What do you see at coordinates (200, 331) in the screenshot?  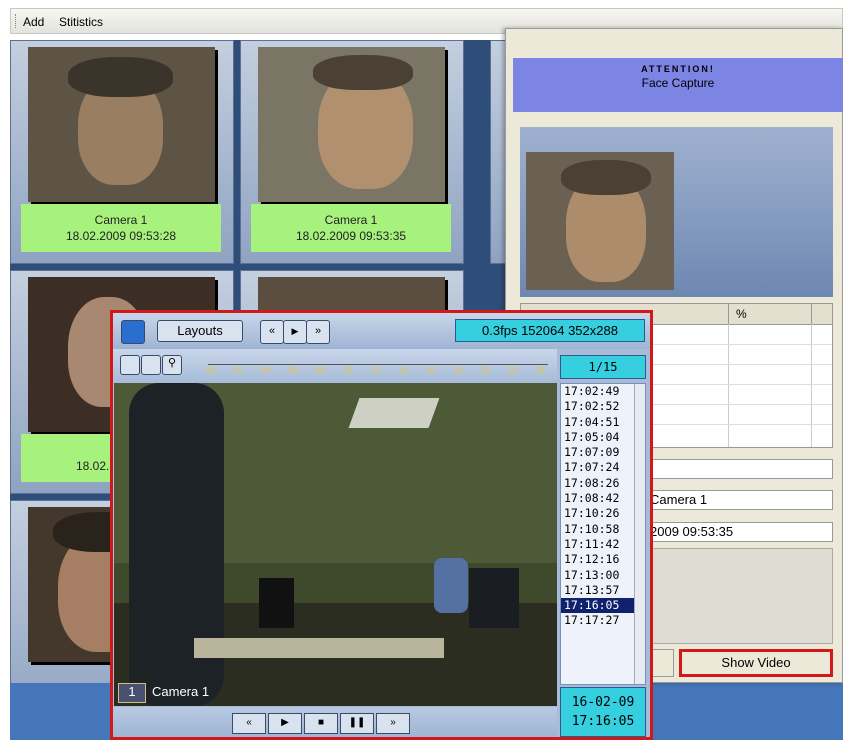 I see `layouts-button: Layouts` at bounding box center [200, 331].